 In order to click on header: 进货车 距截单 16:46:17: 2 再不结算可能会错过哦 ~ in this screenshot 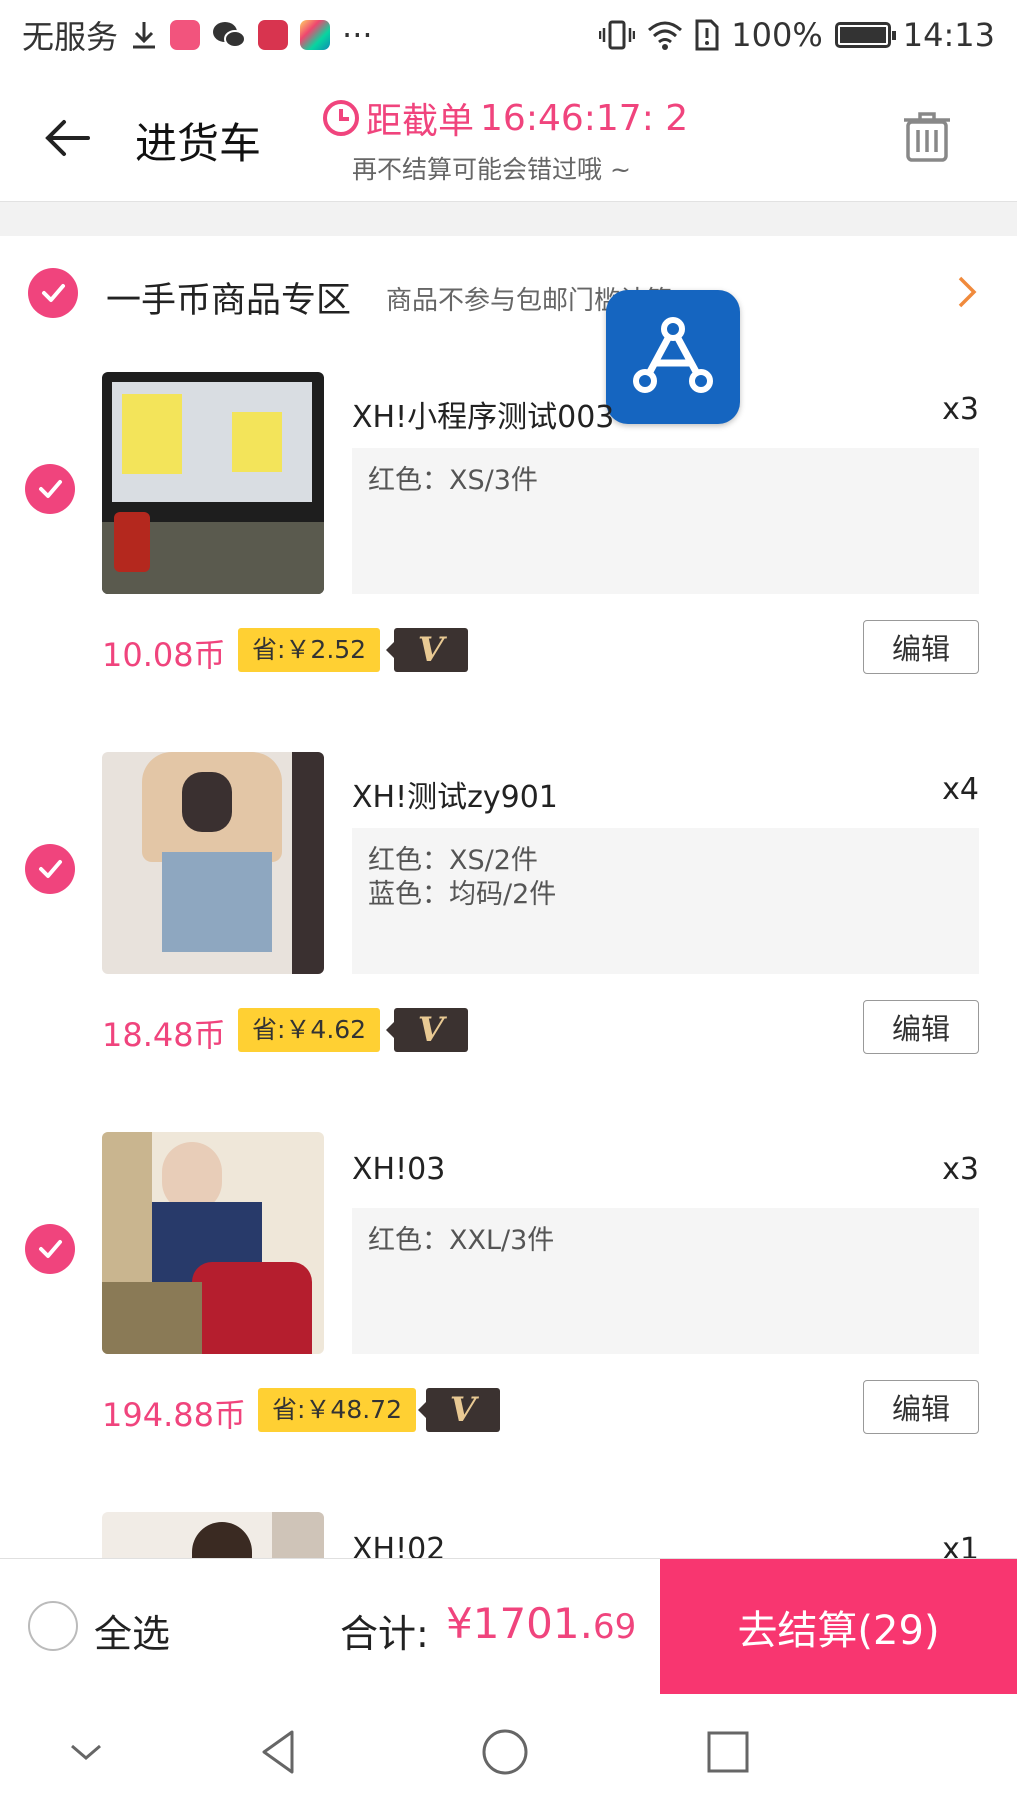, I will do `click(508, 136)`.